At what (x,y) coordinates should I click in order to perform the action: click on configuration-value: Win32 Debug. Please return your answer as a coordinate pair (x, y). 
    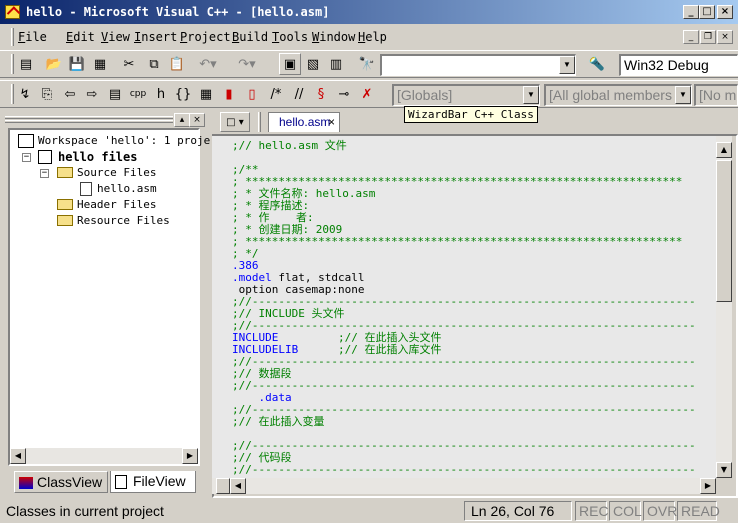
    Looking at the image, I should click on (666, 65).